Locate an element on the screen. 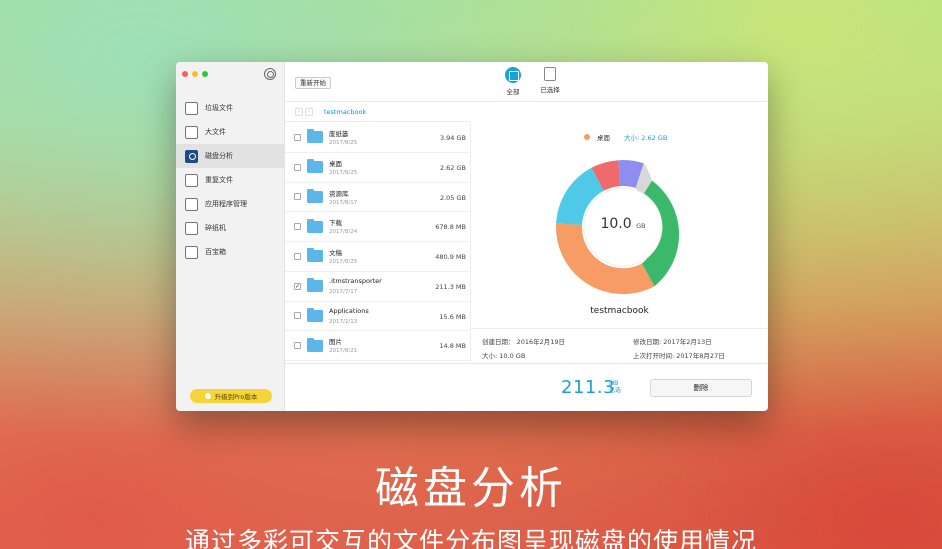  disk-total-unit: GB is located at coordinates (641, 226).